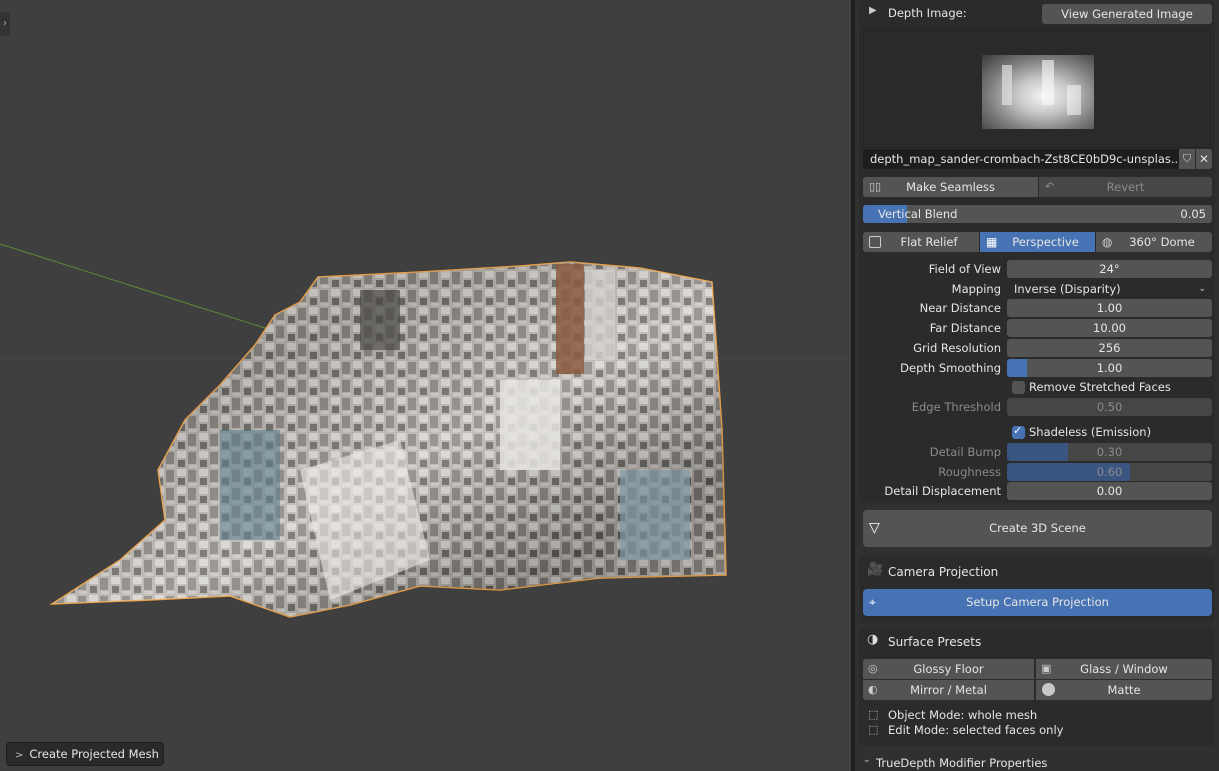 The height and width of the screenshot is (771, 1219). I want to click on depth-smoothing-slider: 1.00, so click(1109, 368).